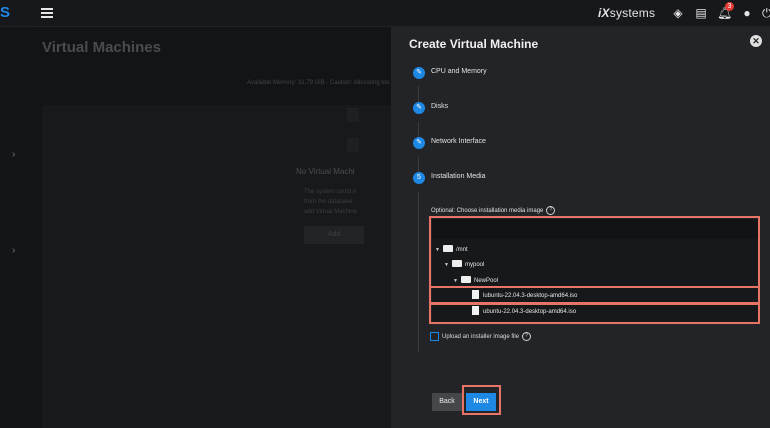 This screenshot has height=428, width=770. Describe the element at coordinates (385, 13) in the screenshot. I see `top-bar: S iXsystems ◈ ▤ 🔔︎ 3 ● ⏻` at that location.